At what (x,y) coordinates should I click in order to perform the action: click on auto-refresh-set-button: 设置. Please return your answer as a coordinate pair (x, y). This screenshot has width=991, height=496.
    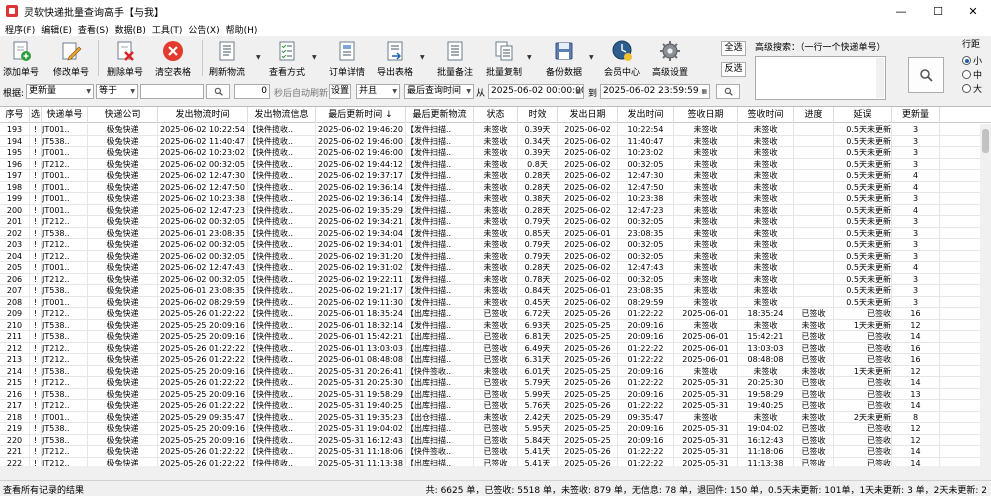
    Looking at the image, I should click on (340, 91).